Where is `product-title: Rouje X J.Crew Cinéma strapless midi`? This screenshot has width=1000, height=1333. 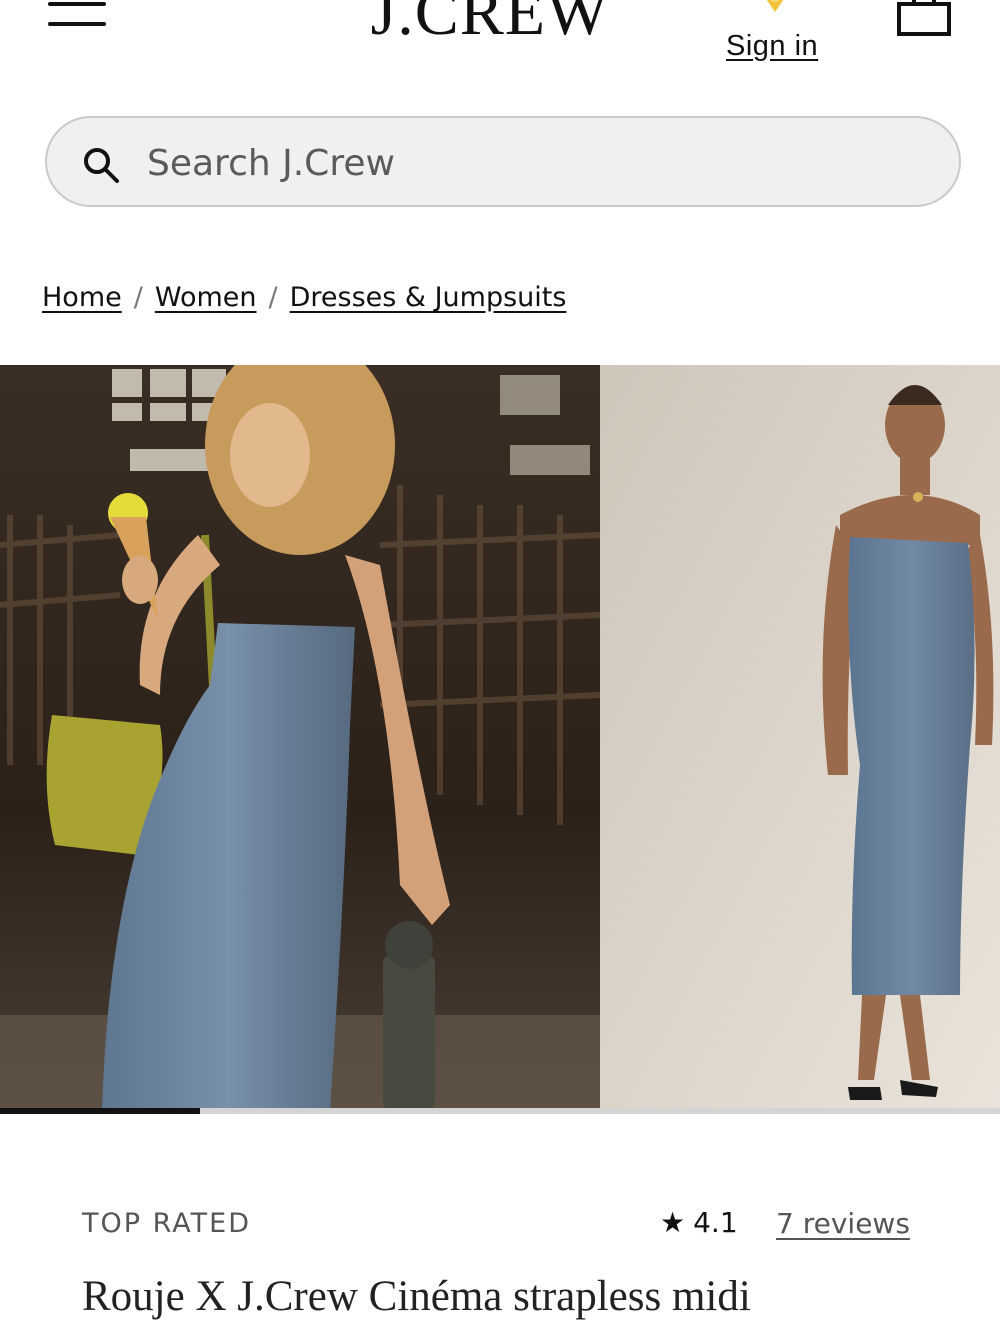 product-title: Rouje X J.Crew Cinéma strapless midi is located at coordinates (416, 1296).